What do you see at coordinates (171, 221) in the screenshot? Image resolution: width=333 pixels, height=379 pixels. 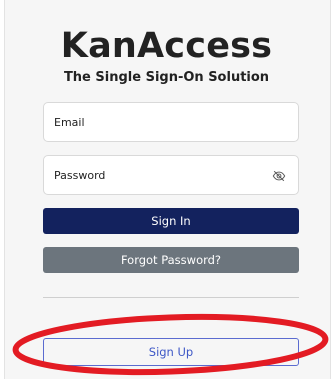 I see `sign-in-button: Sign In` at bounding box center [171, 221].